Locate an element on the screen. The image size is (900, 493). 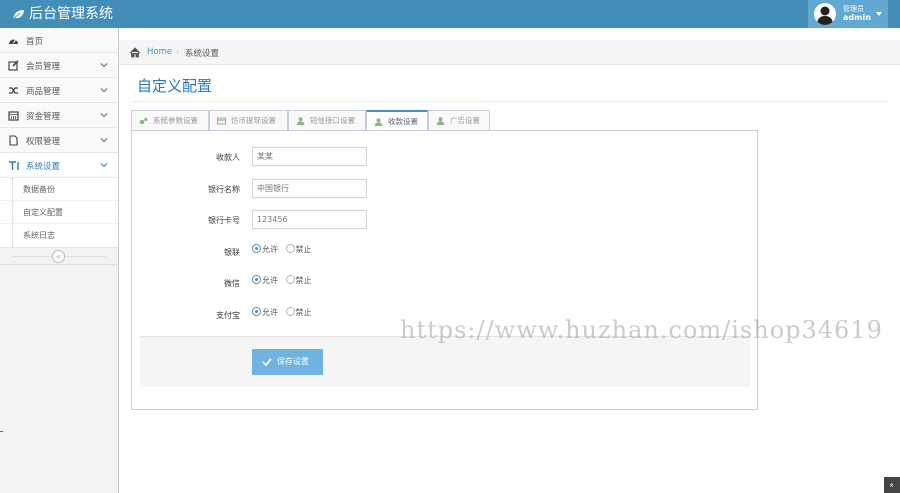
scroll-to-top-button: » is located at coordinates (892, 485).